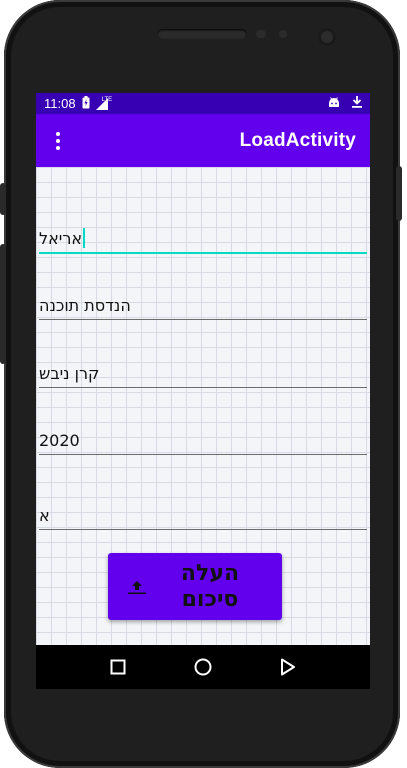 The image size is (407, 768). Describe the element at coordinates (59, 440) in the screenshot. I see `year-value: 2020` at that location.